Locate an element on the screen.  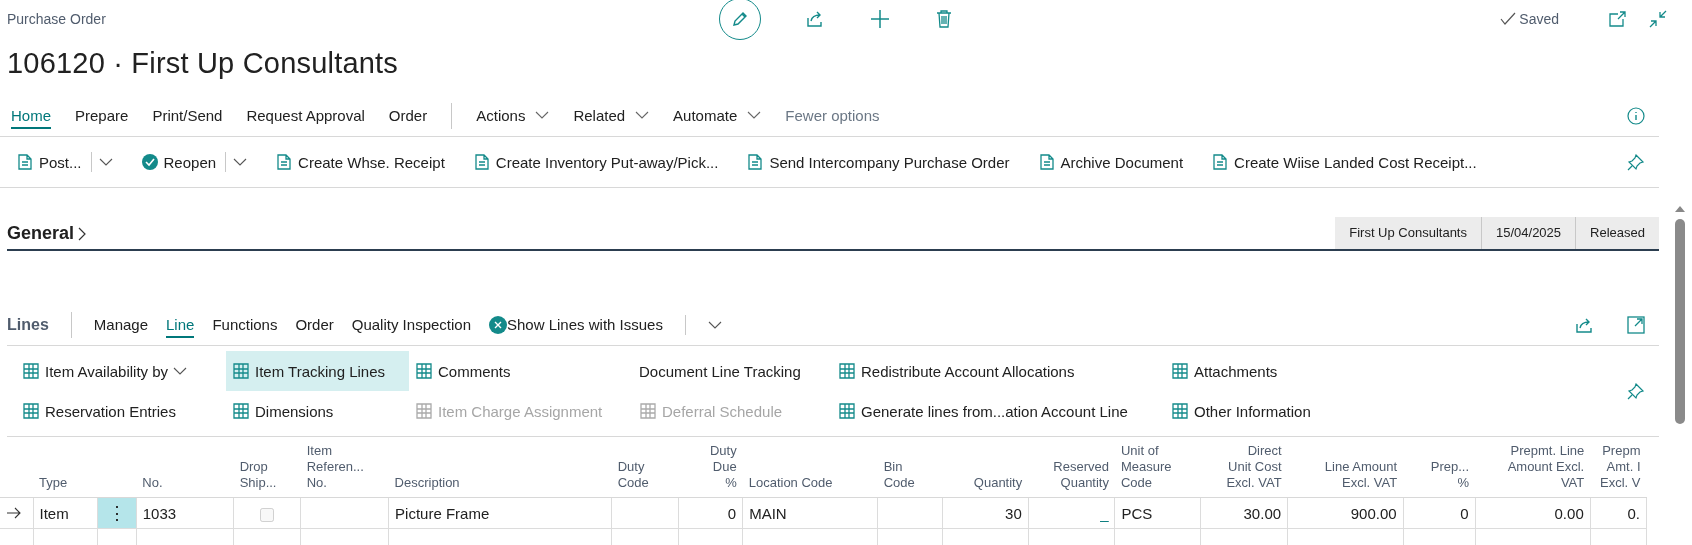
section-title: General is located at coordinates (47, 233).